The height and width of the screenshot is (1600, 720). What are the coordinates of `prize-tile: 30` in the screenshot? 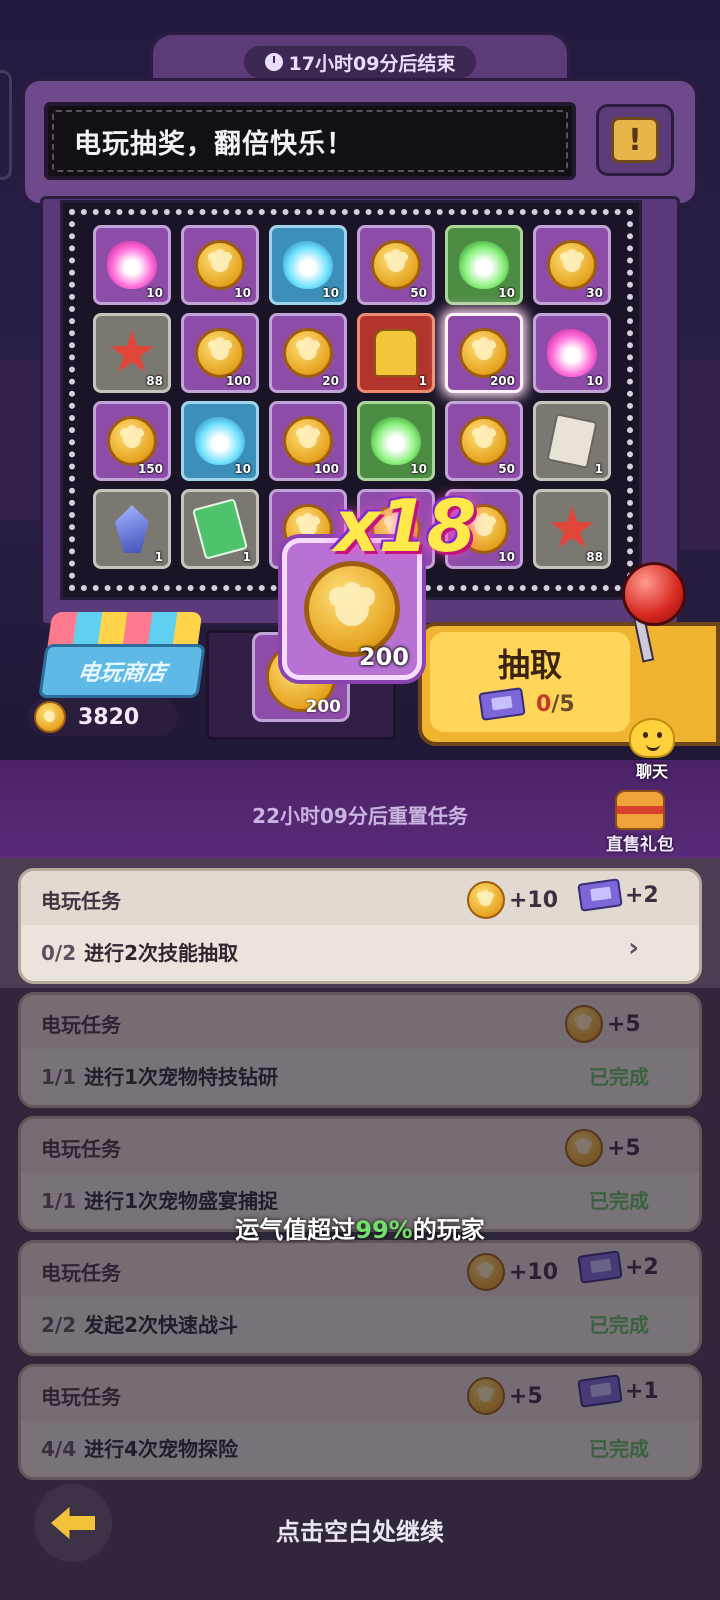 It's located at (572, 265).